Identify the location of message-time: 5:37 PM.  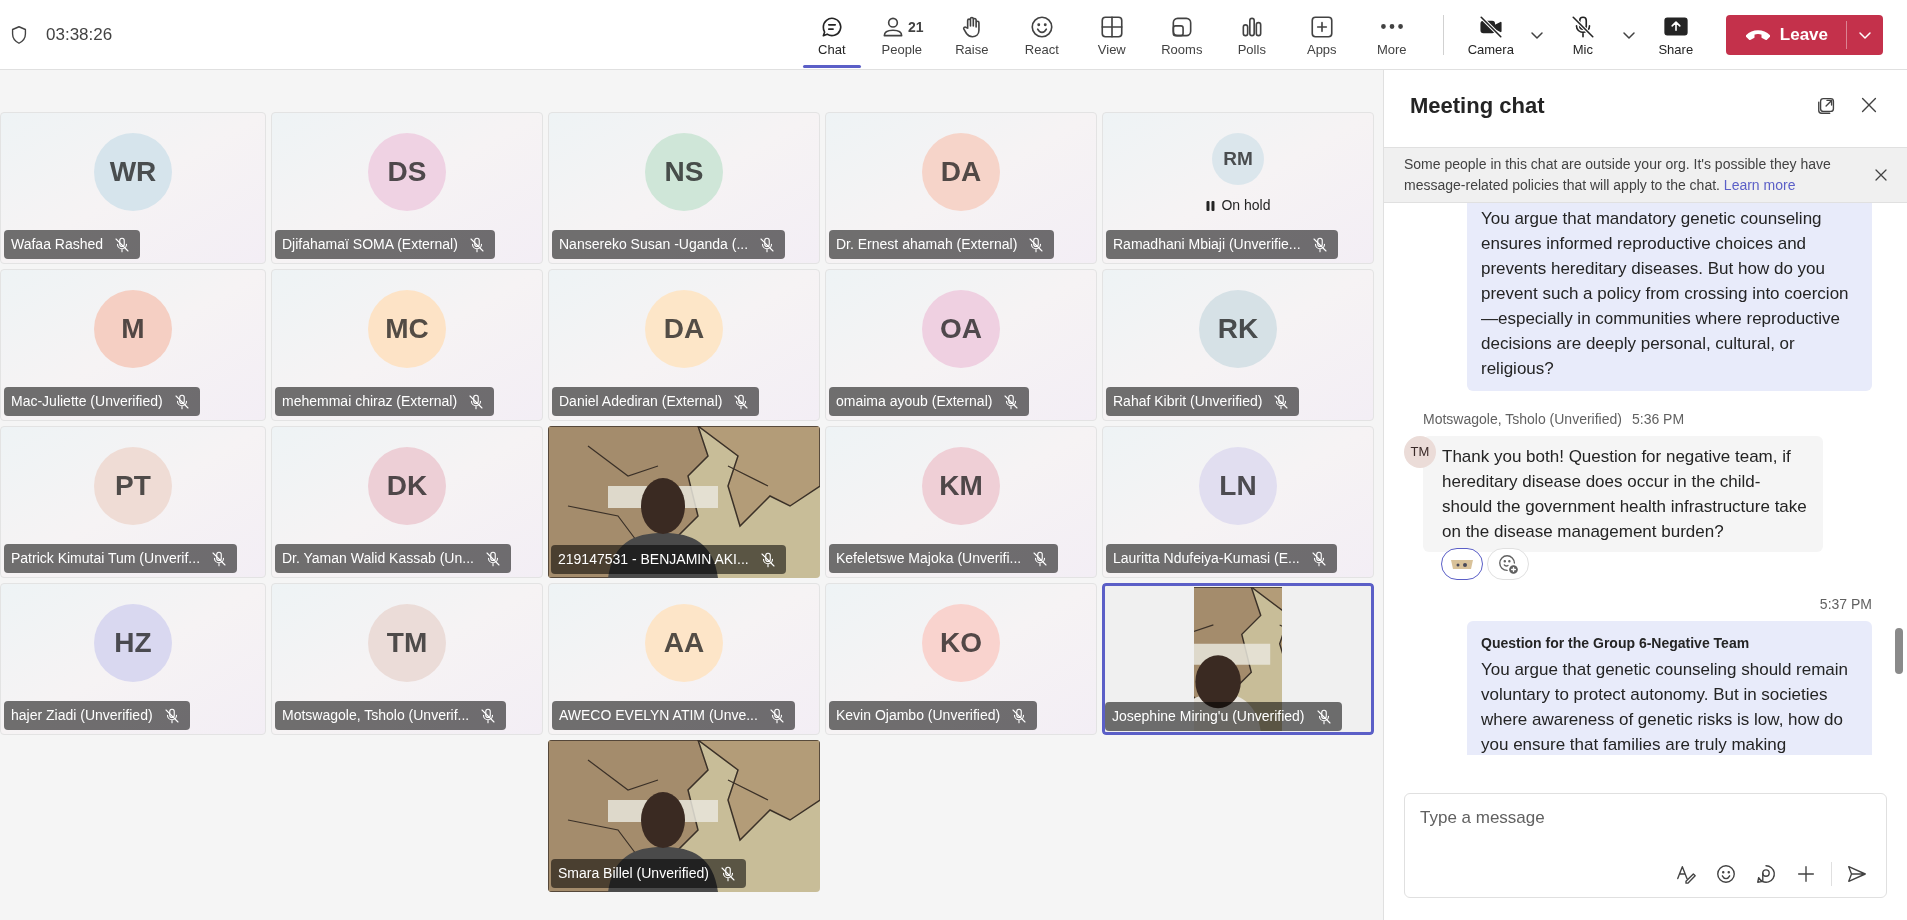
(1845, 604).